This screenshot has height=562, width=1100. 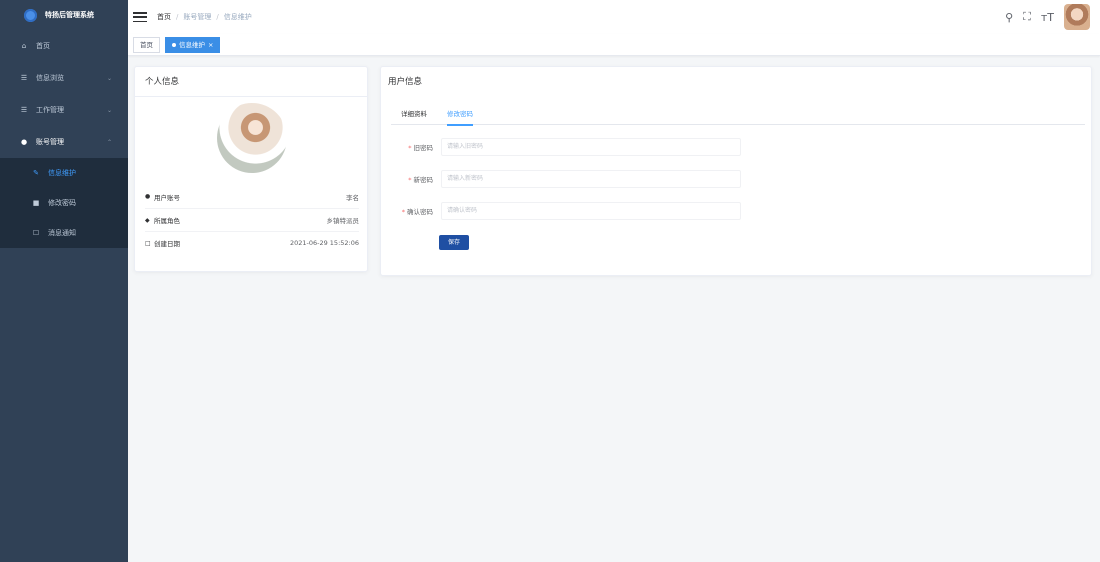 What do you see at coordinates (1027, 17) in the screenshot?
I see `fullscreen-icon: ⛶` at bounding box center [1027, 17].